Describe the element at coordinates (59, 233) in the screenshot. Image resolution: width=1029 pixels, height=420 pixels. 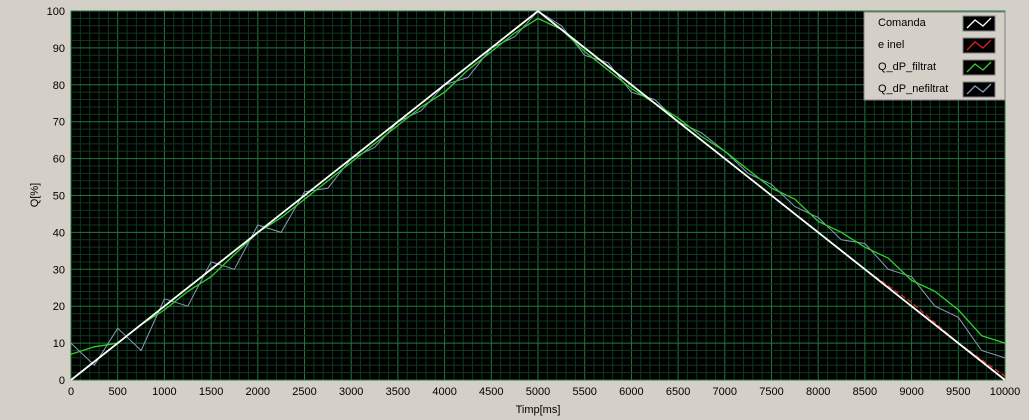
I see `y-tick-label: 40` at that location.